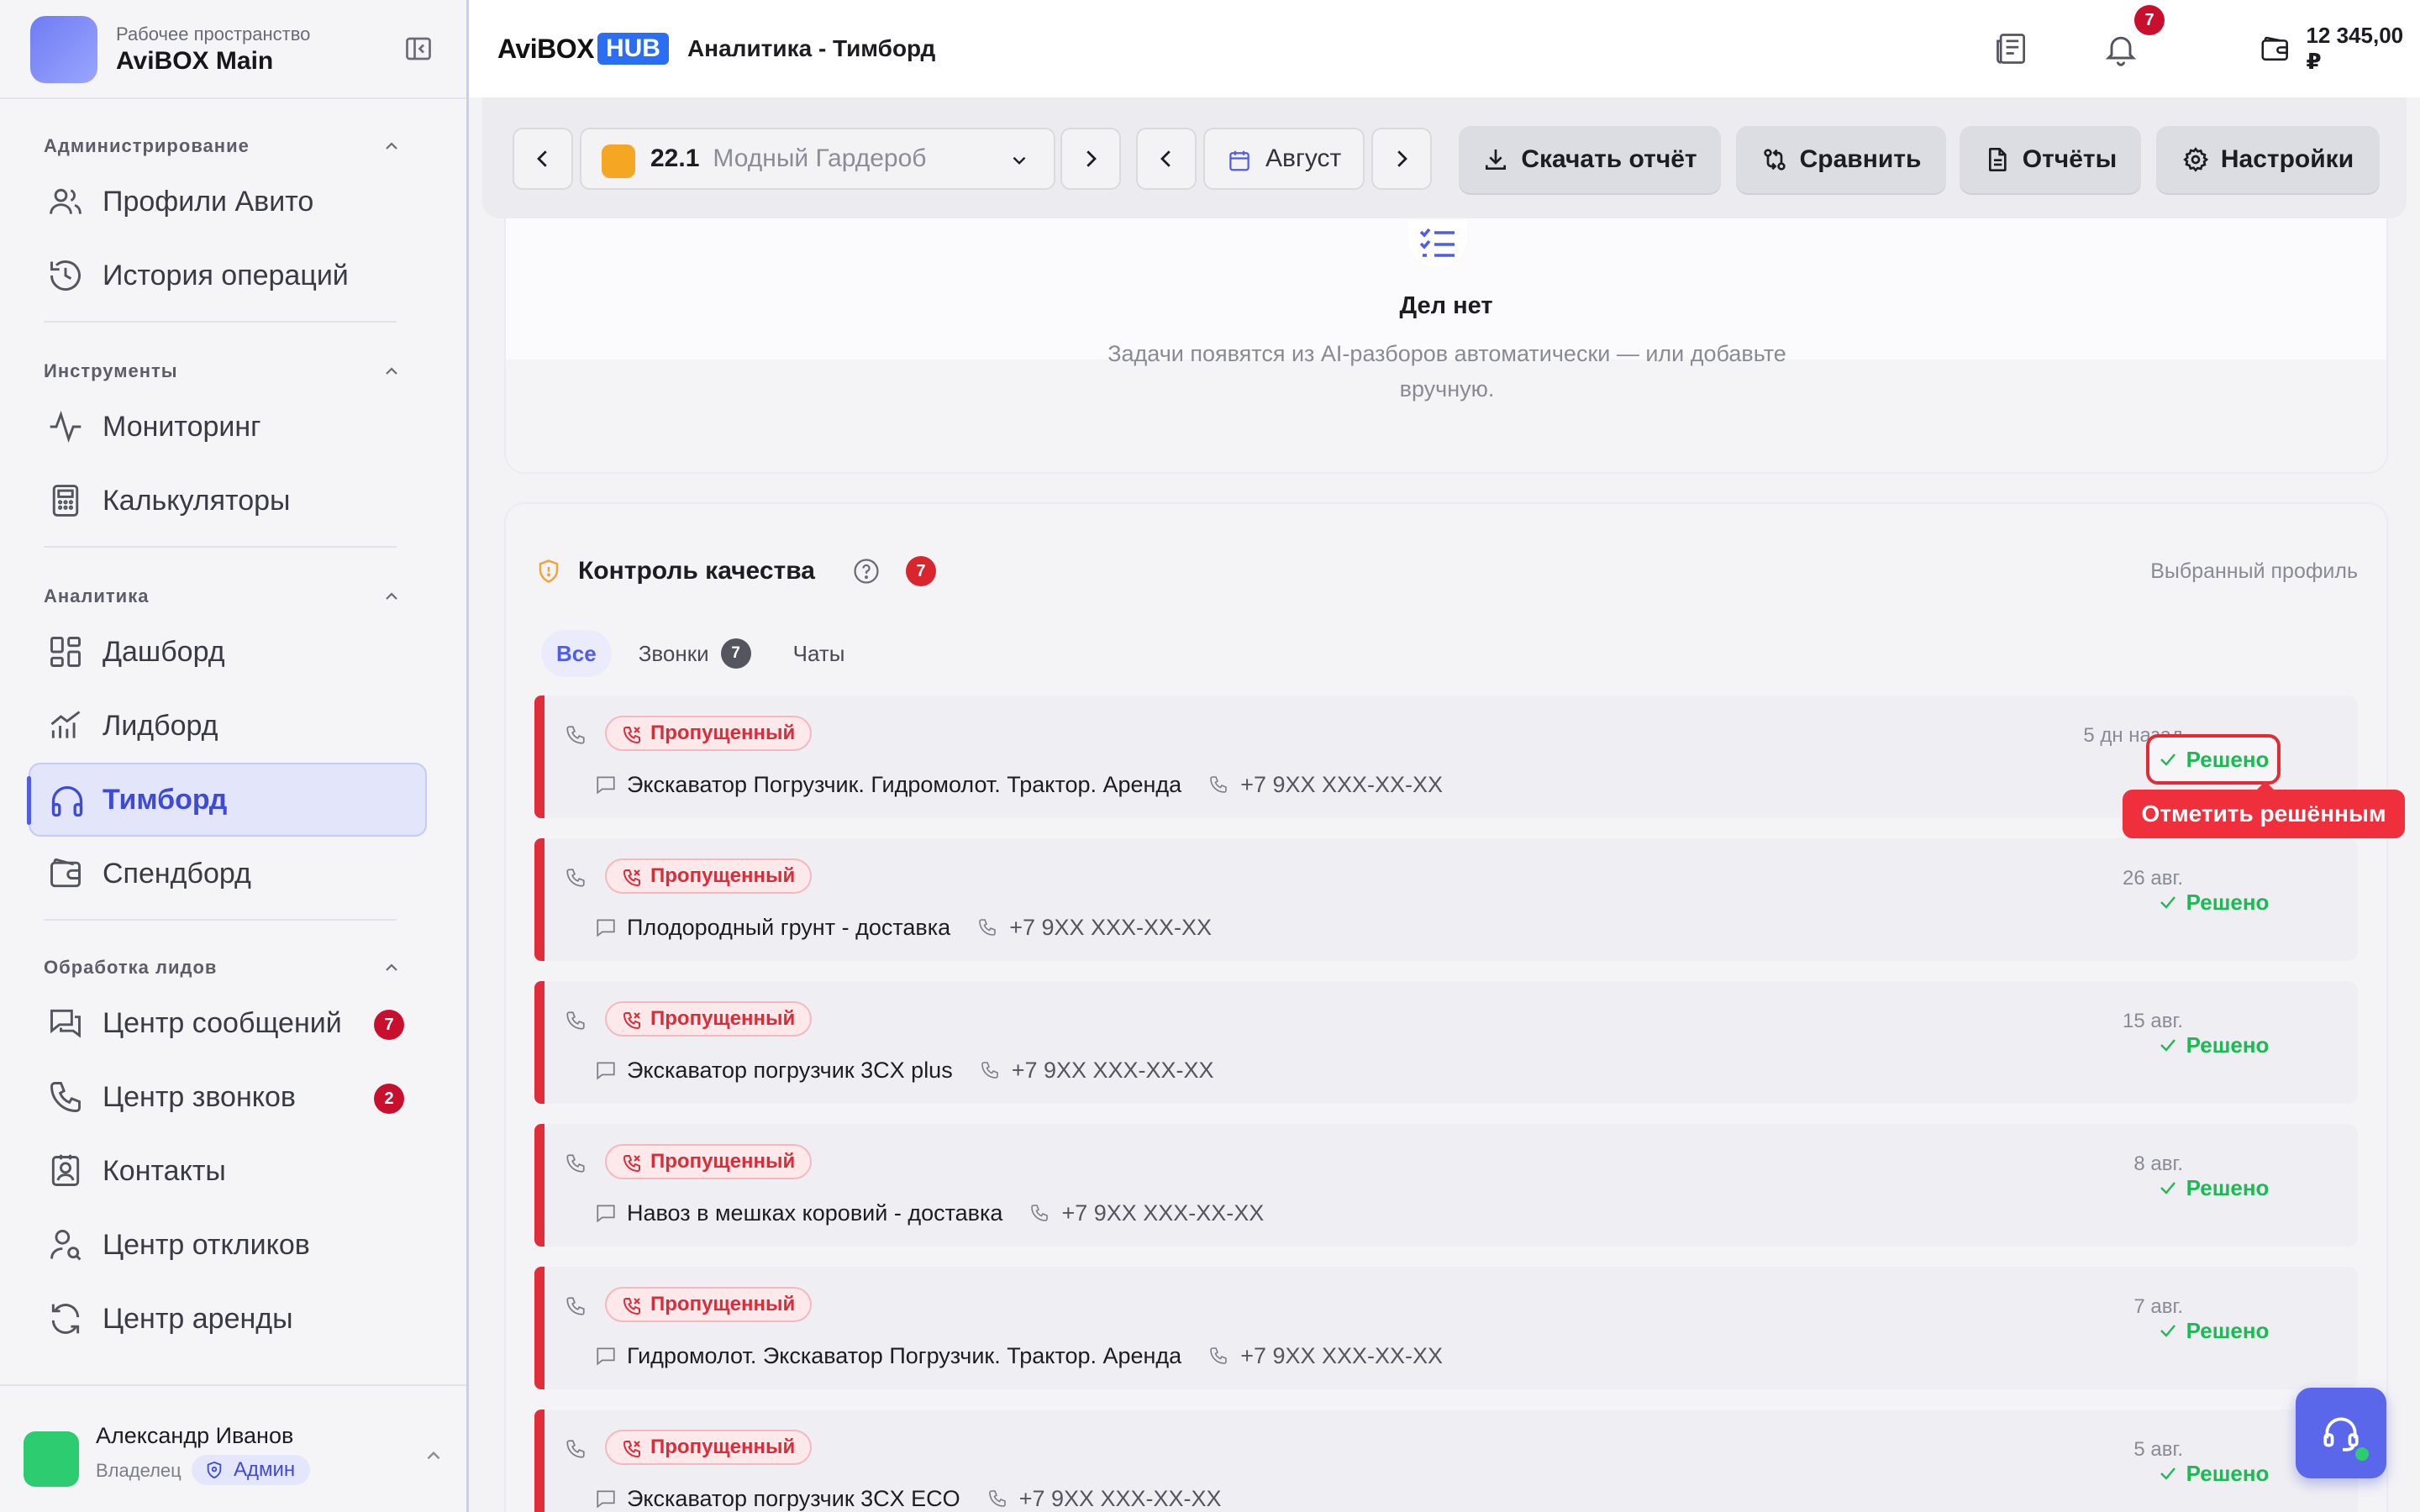  I want to click on sidebar-item-messages: Центр сообщений 7, so click(233, 1023).